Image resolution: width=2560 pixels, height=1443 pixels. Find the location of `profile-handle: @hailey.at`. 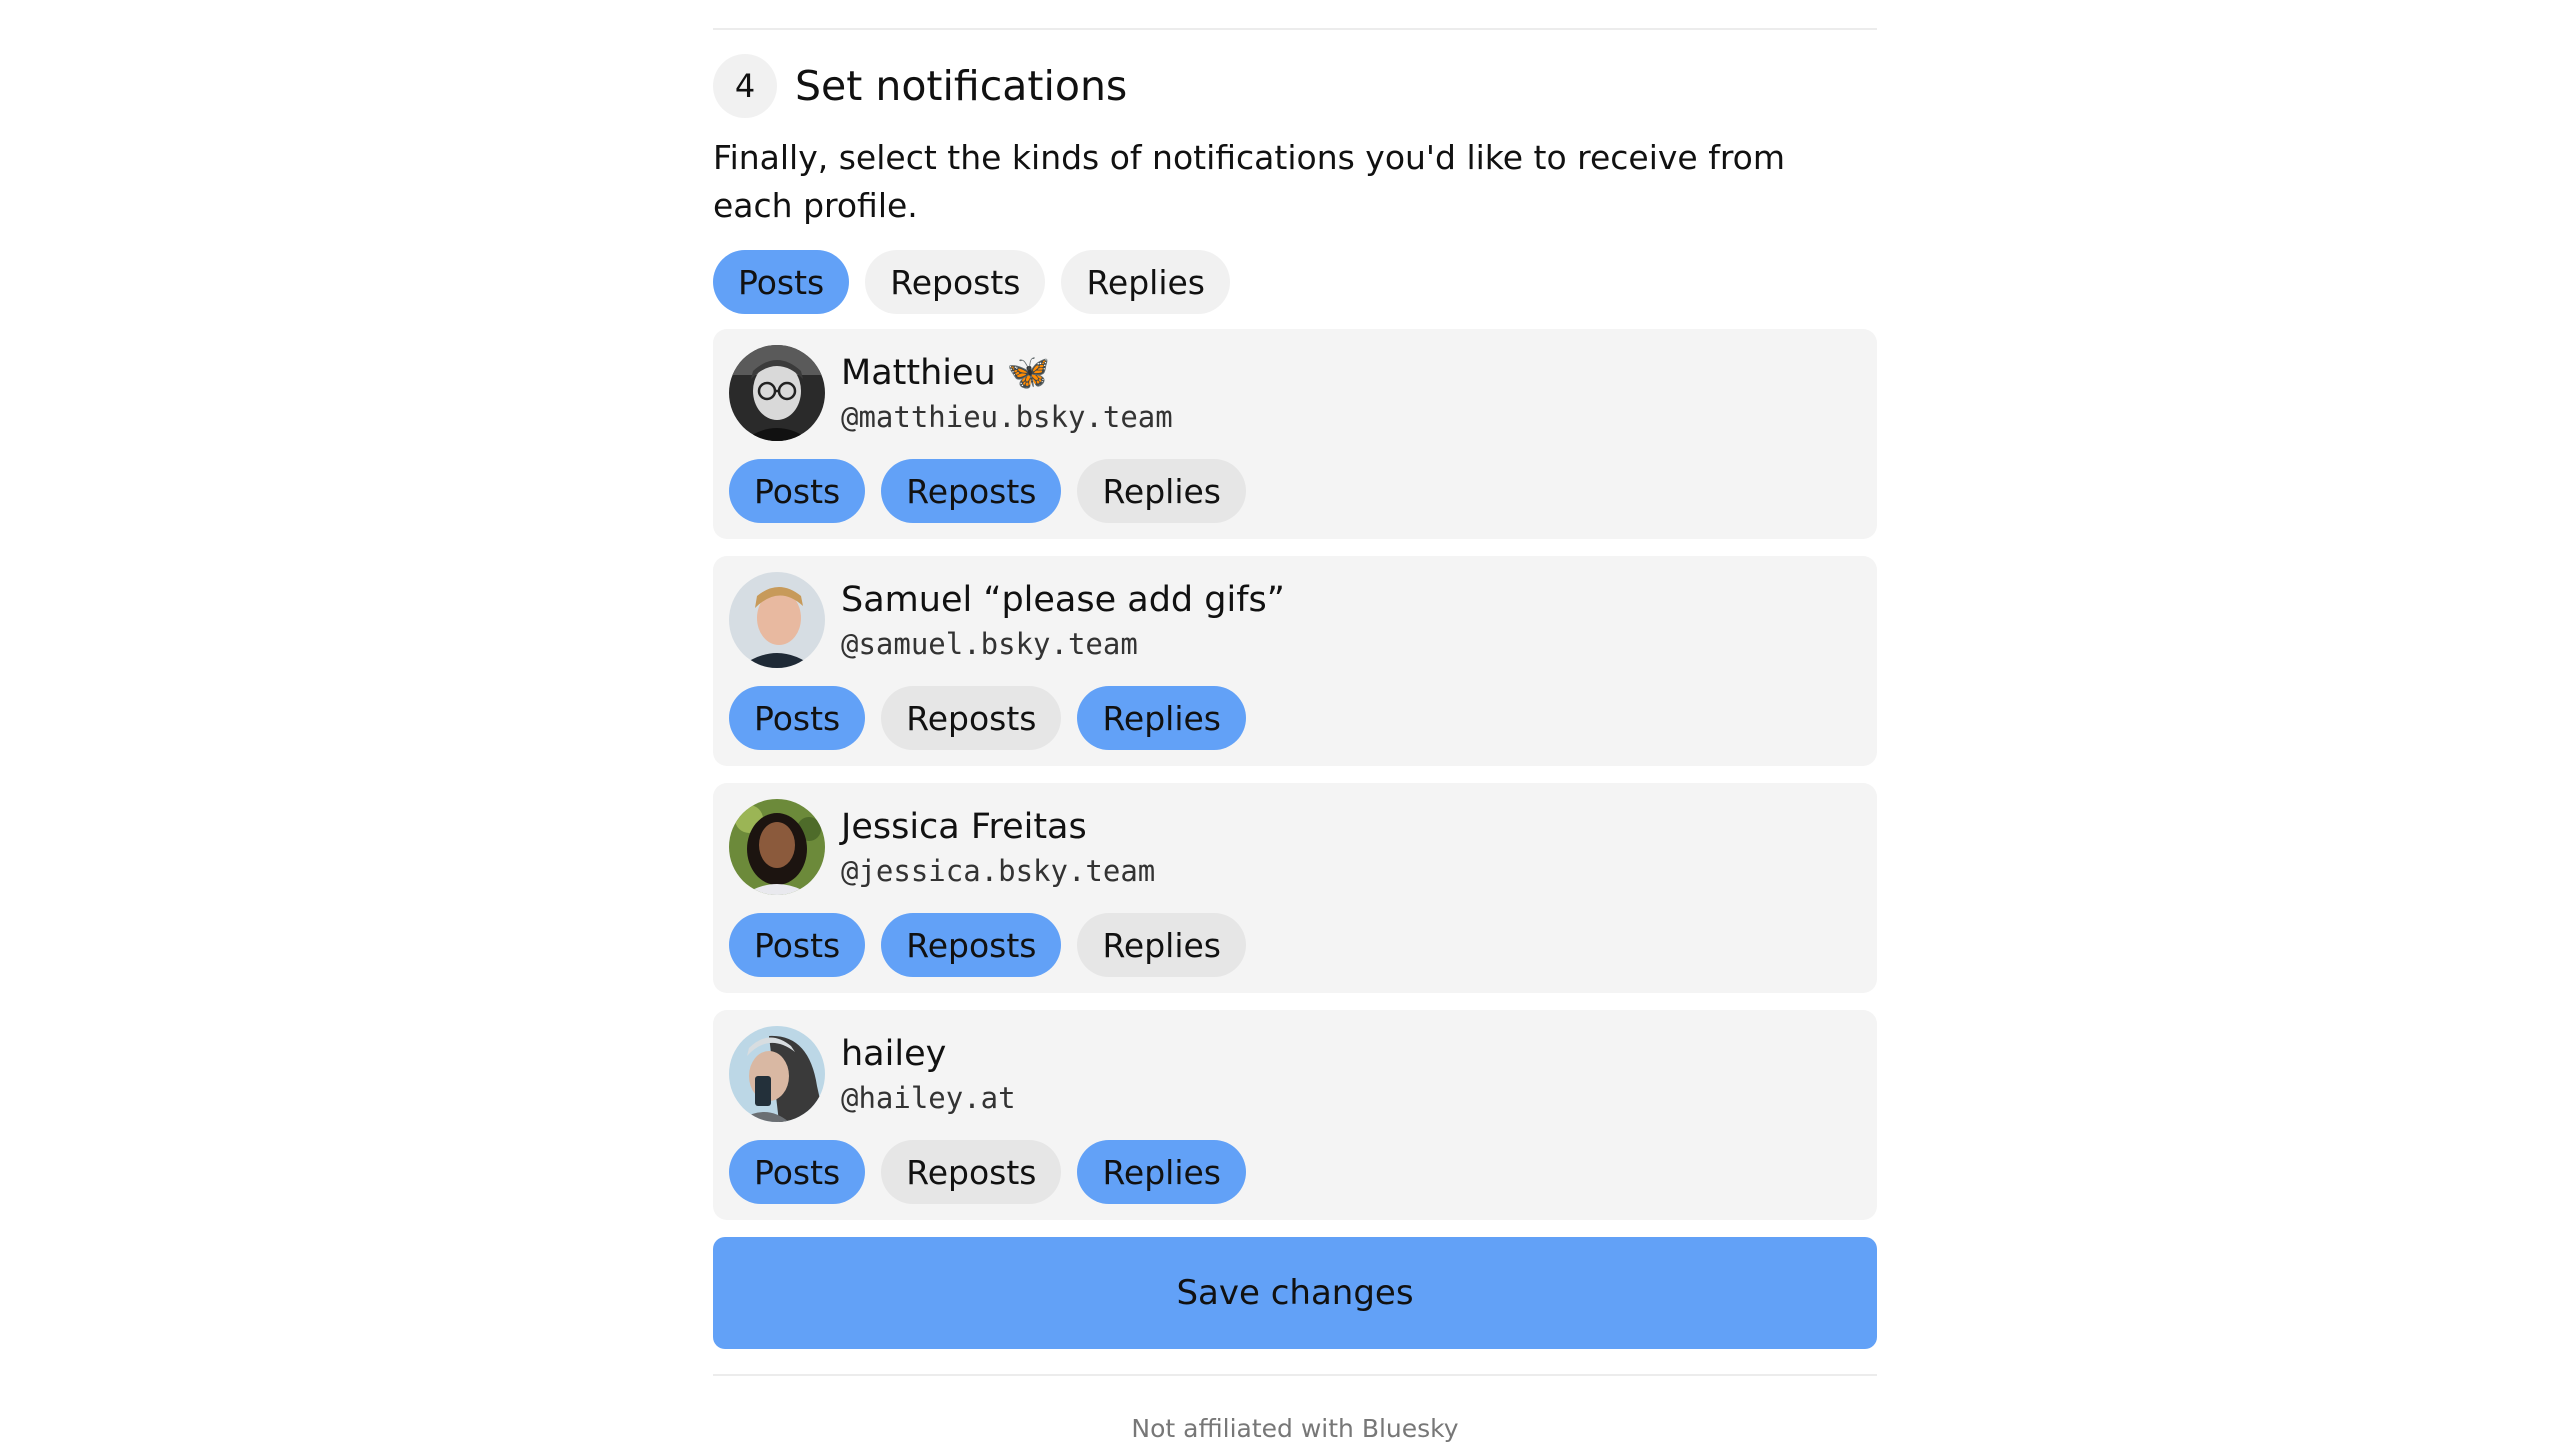

profile-handle: @hailey.at is located at coordinates (928, 1098).